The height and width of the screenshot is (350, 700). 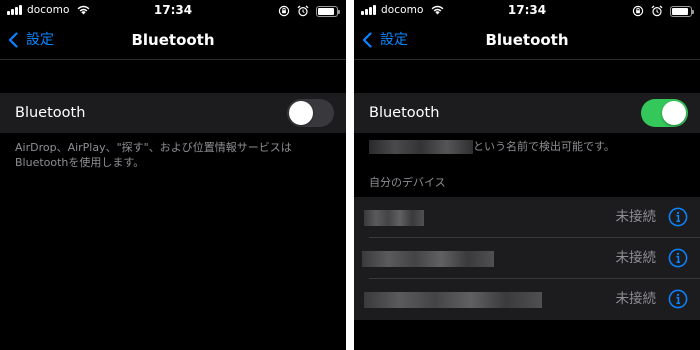 What do you see at coordinates (544, 146) in the screenshot?
I see `discoverable-text: という名前で検出可能です。` at bounding box center [544, 146].